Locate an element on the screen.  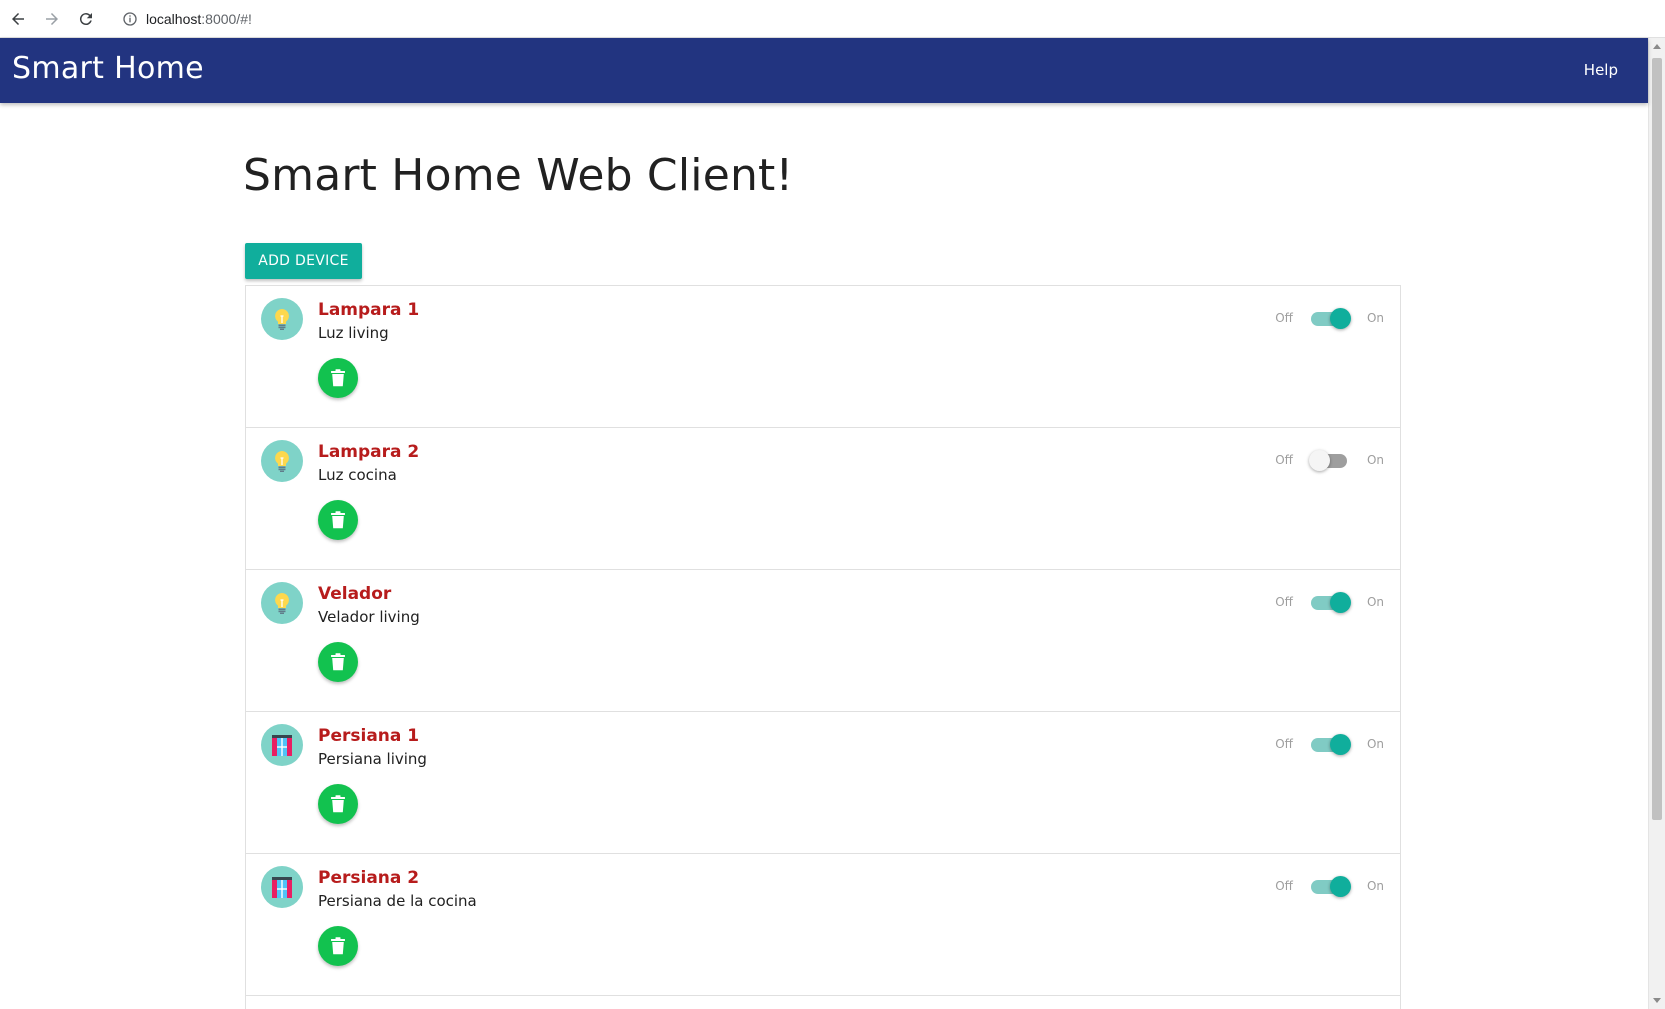
device-list-item: Persiana 2 Persiana de la cocina Off On is located at coordinates (823, 925).